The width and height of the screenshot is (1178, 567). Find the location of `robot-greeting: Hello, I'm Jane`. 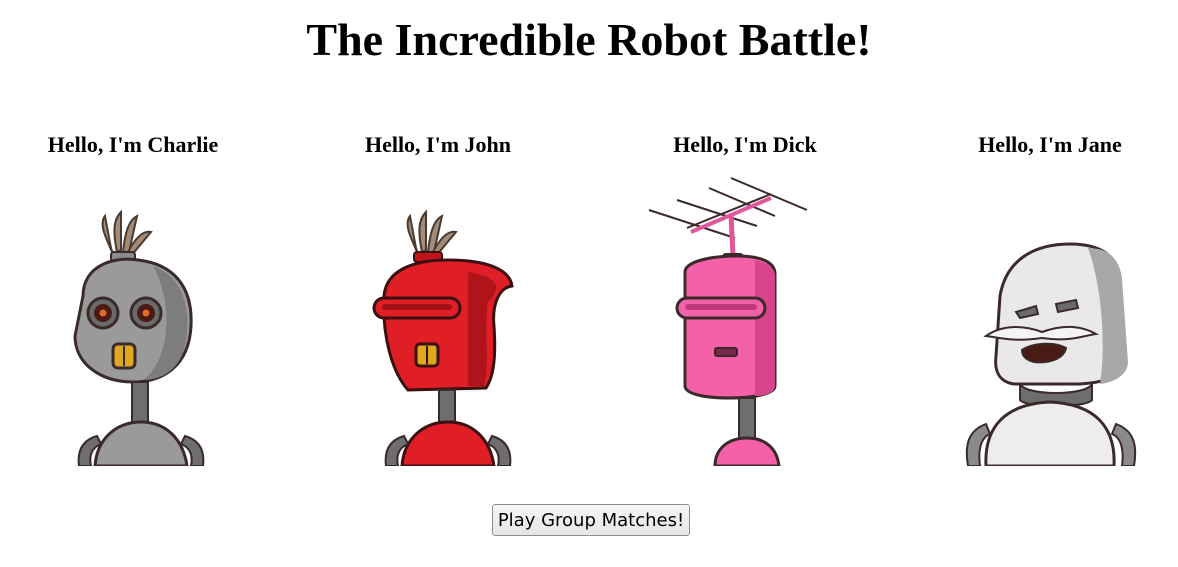

robot-greeting: Hello, I'm Jane is located at coordinates (1050, 144).